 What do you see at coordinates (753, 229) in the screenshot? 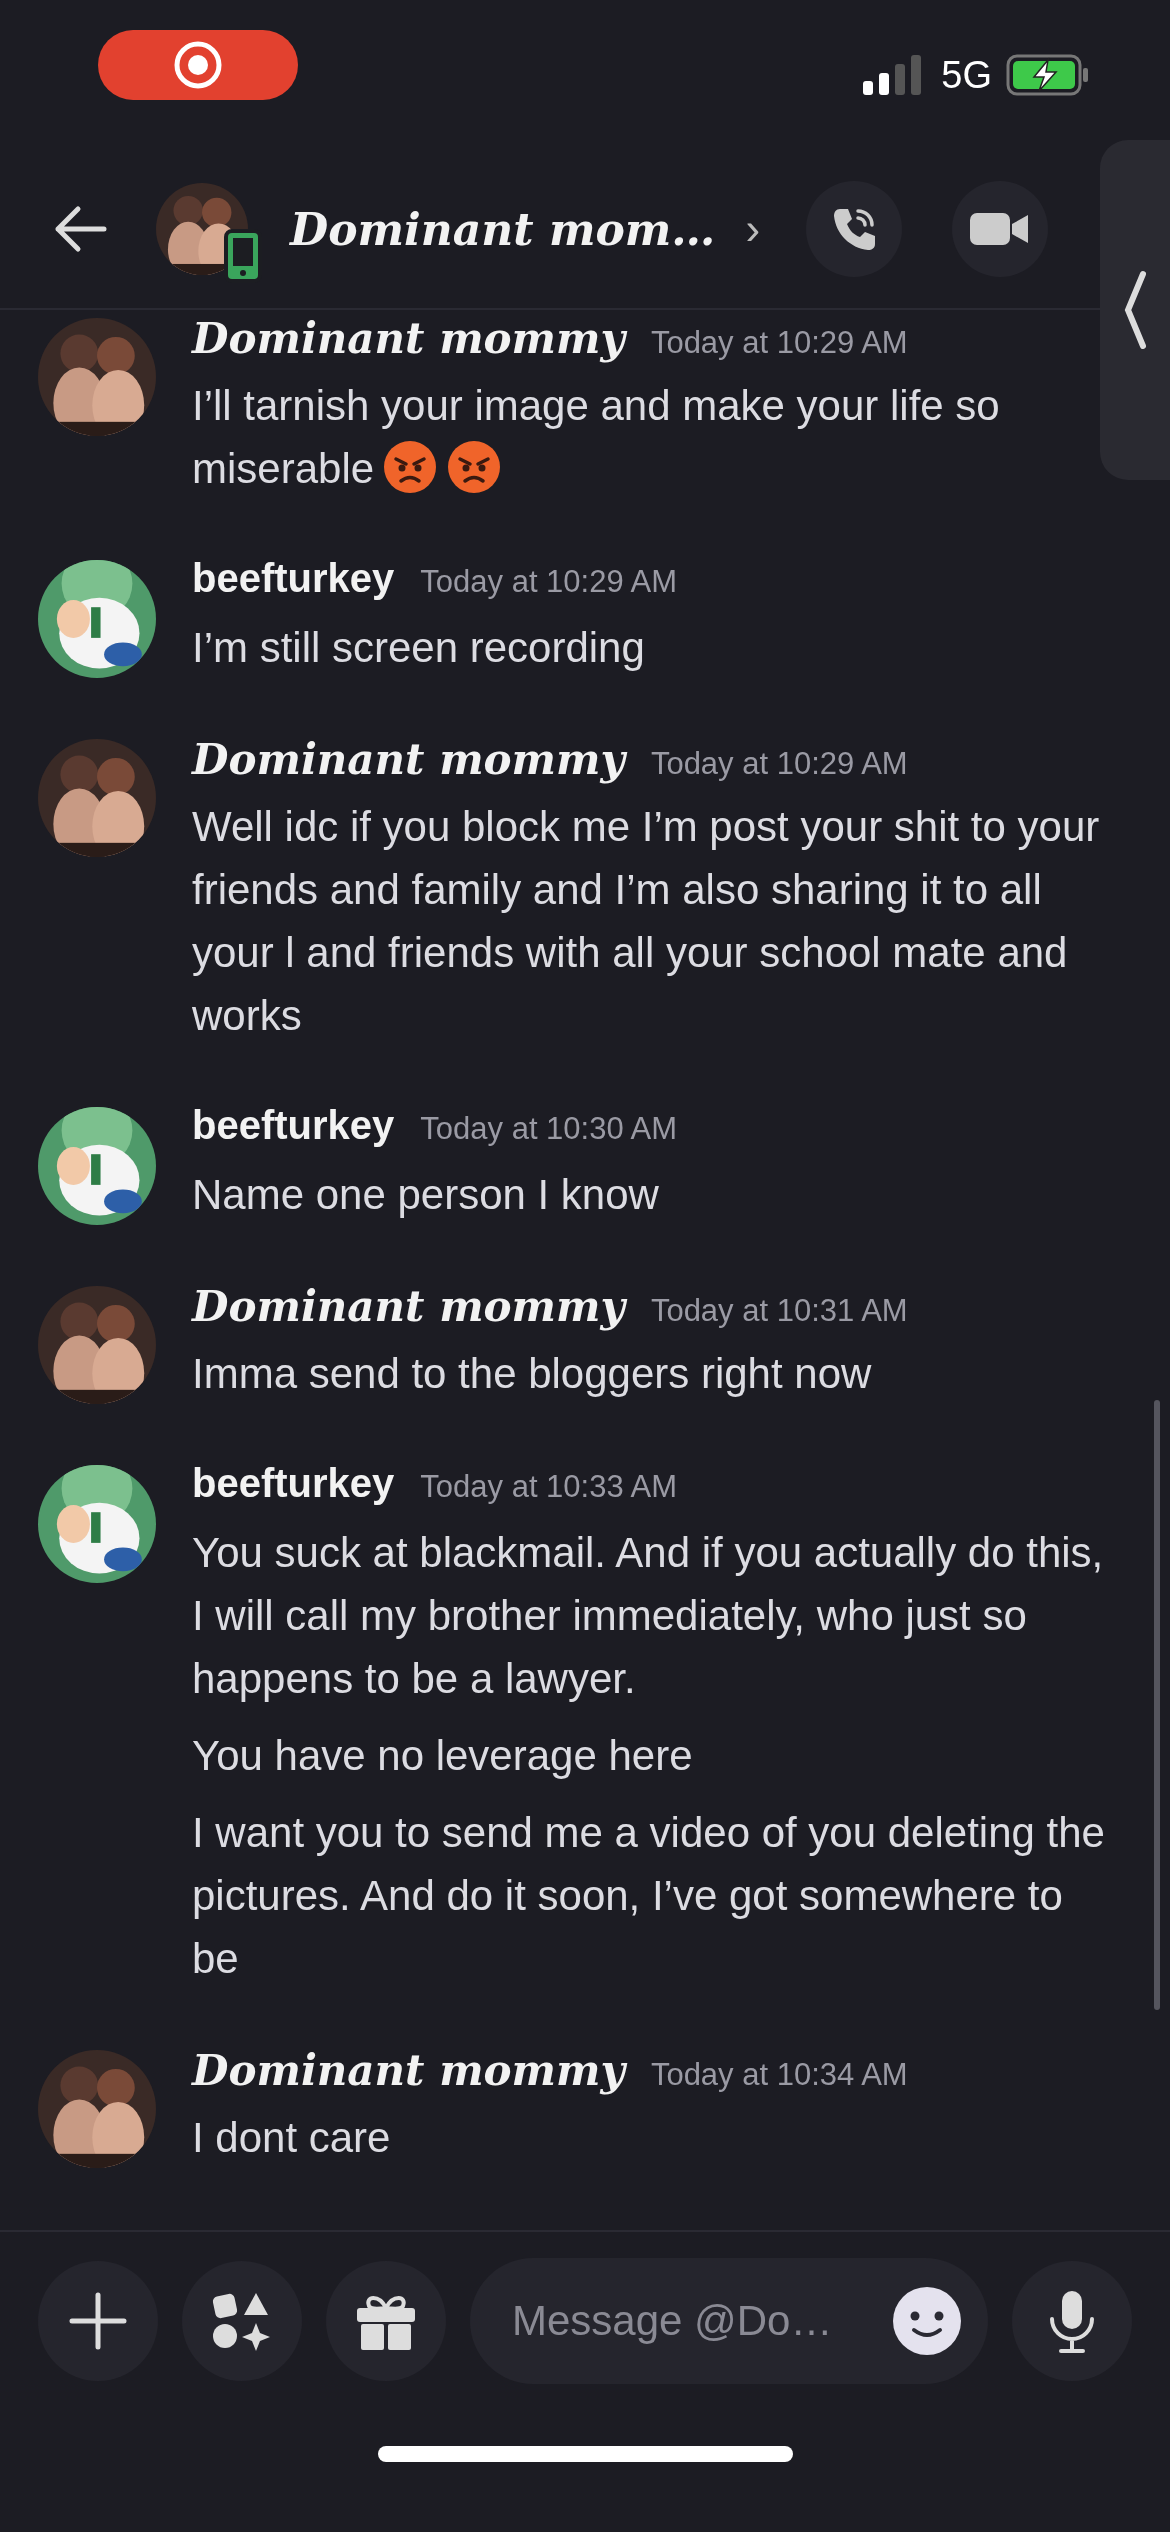
I see `chevron: ›` at bounding box center [753, 229].